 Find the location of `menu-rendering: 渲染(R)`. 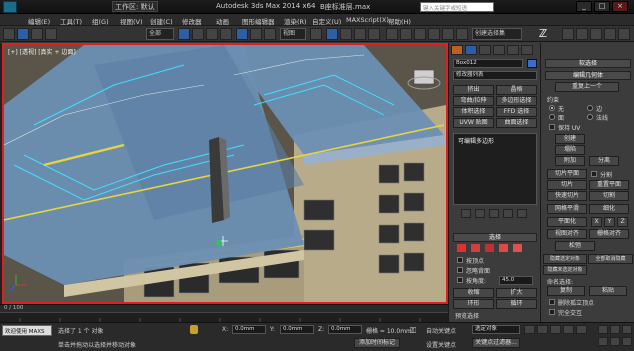

menu-rendering: 渲染(R) is located at coordinates (295, 21).